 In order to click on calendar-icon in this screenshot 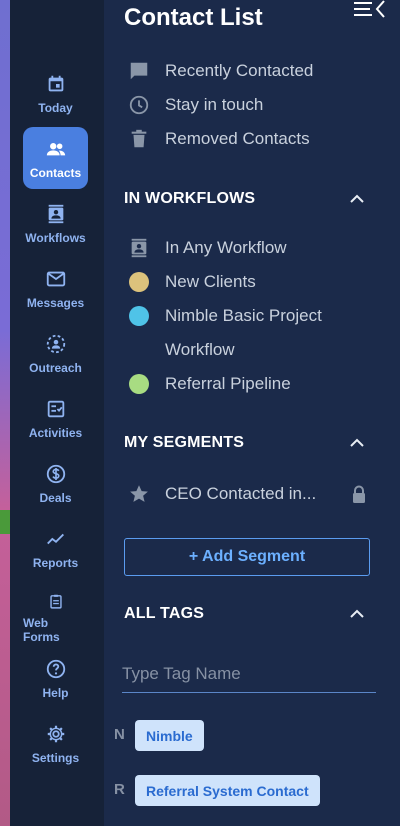, I will do `click(55, 83)`.